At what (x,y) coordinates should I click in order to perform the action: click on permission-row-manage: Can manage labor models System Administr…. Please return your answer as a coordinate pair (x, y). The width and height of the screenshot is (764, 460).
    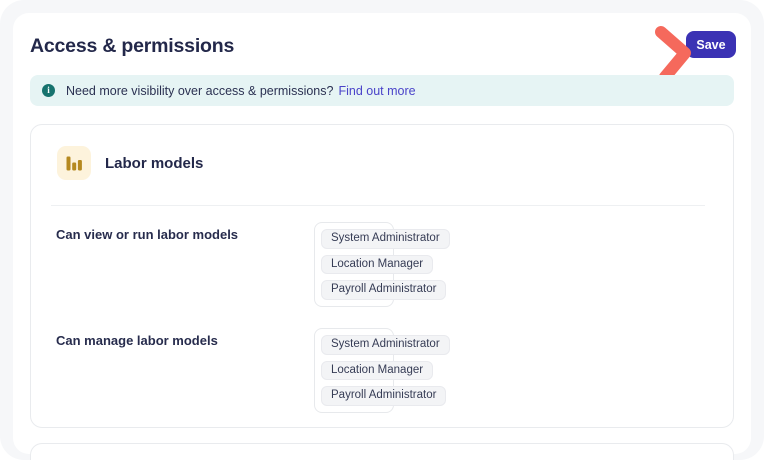
    Looking at the image, I should click on (253, 370).